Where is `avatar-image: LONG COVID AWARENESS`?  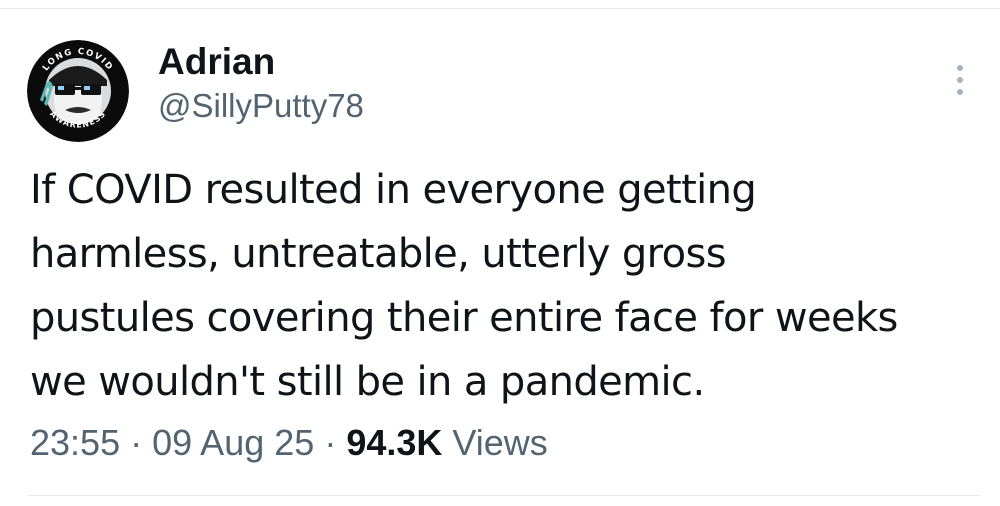 avatar-image: LONG COVID AWARENESS is located at coordinates (78, 91).